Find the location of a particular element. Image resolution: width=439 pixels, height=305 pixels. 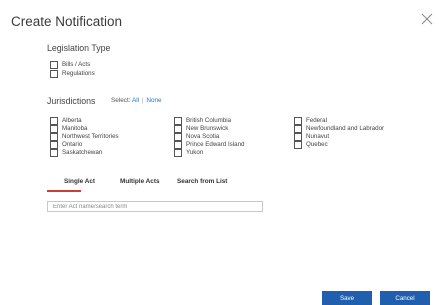

checkbox-label: Bills / Acts is located at coordinates (76, 64).